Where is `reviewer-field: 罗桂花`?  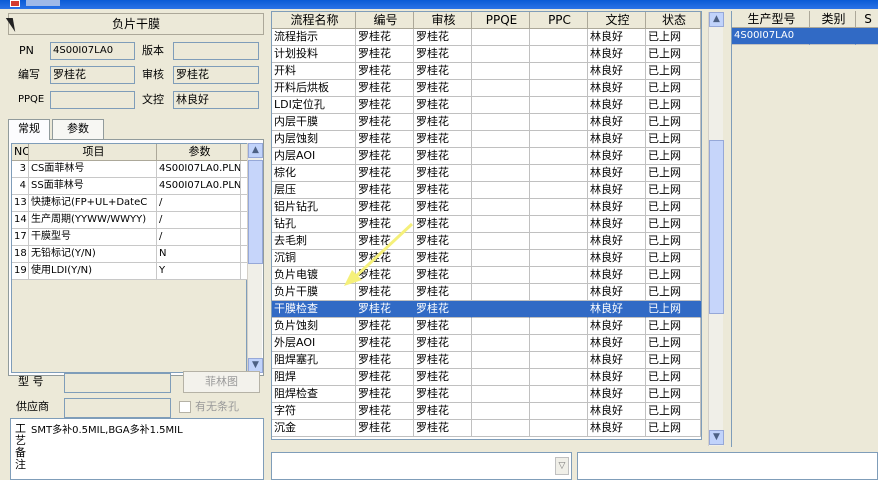 reviewer-field: 罗桂花 is located at coordinates (216, 75).